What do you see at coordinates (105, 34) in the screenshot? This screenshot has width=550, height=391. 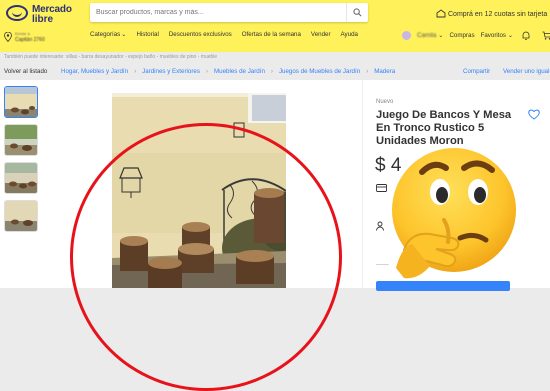 I see `nav-categorias: Categorías` at bounding box center [105, 34].